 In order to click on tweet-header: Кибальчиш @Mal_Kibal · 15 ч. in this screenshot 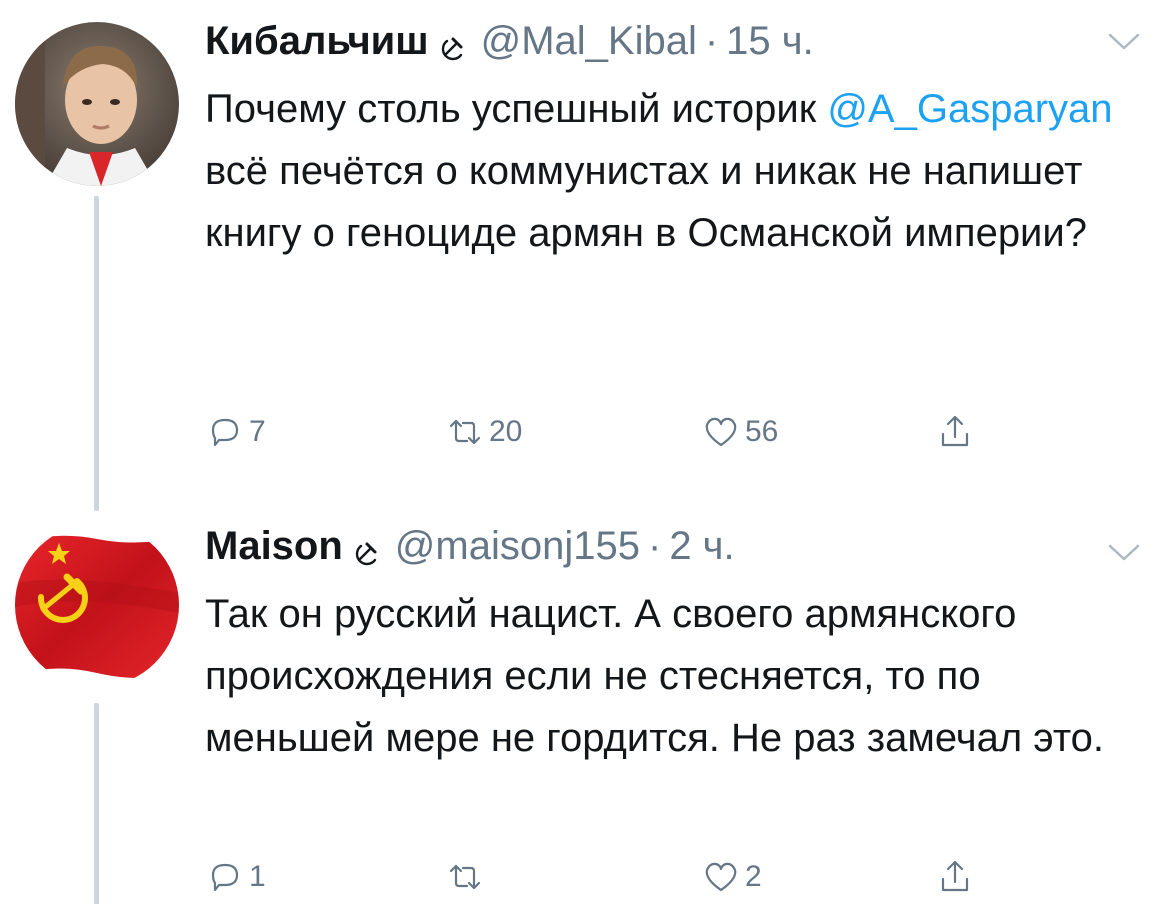, I will do `click(509, 41)`.